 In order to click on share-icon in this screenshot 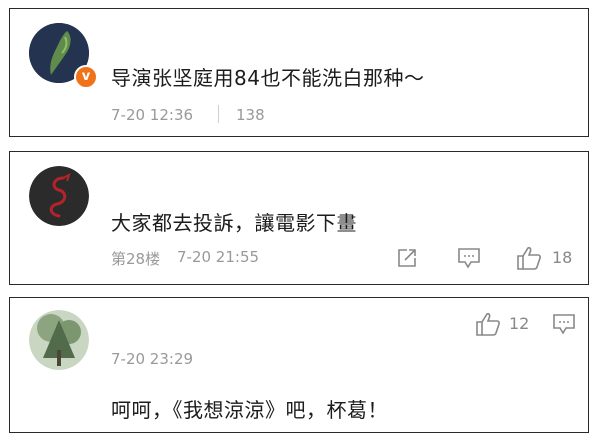, I will do `click(407, 258)`.